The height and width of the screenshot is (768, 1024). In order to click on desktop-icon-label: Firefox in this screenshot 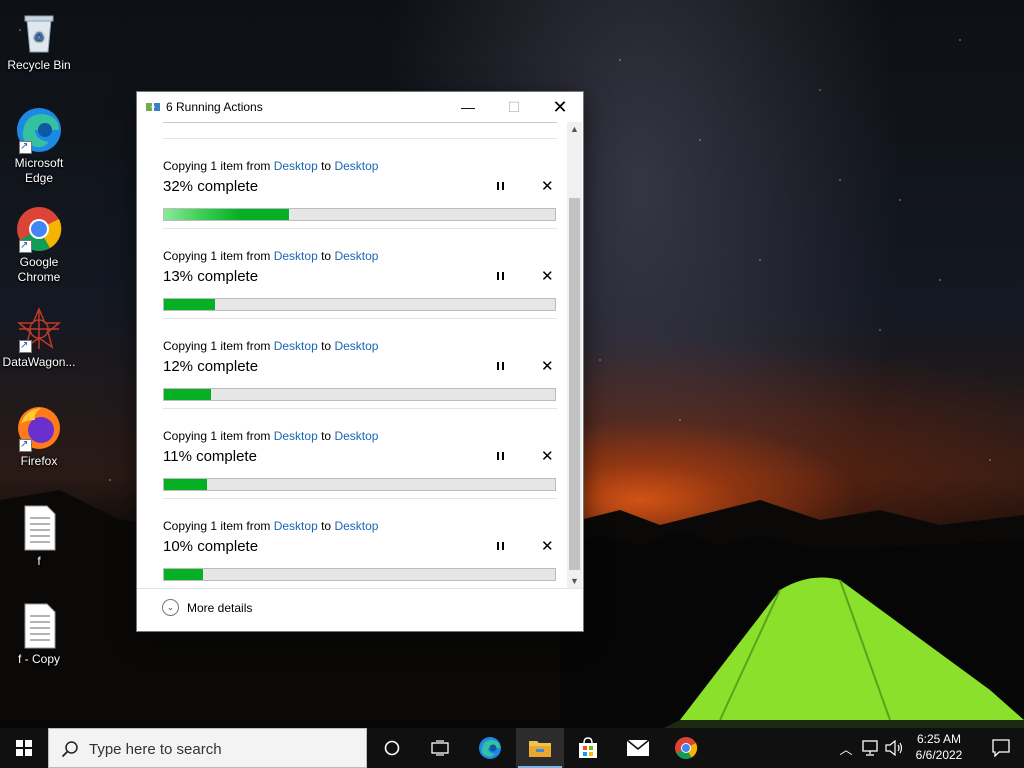, I will do `click(39, 461)`.